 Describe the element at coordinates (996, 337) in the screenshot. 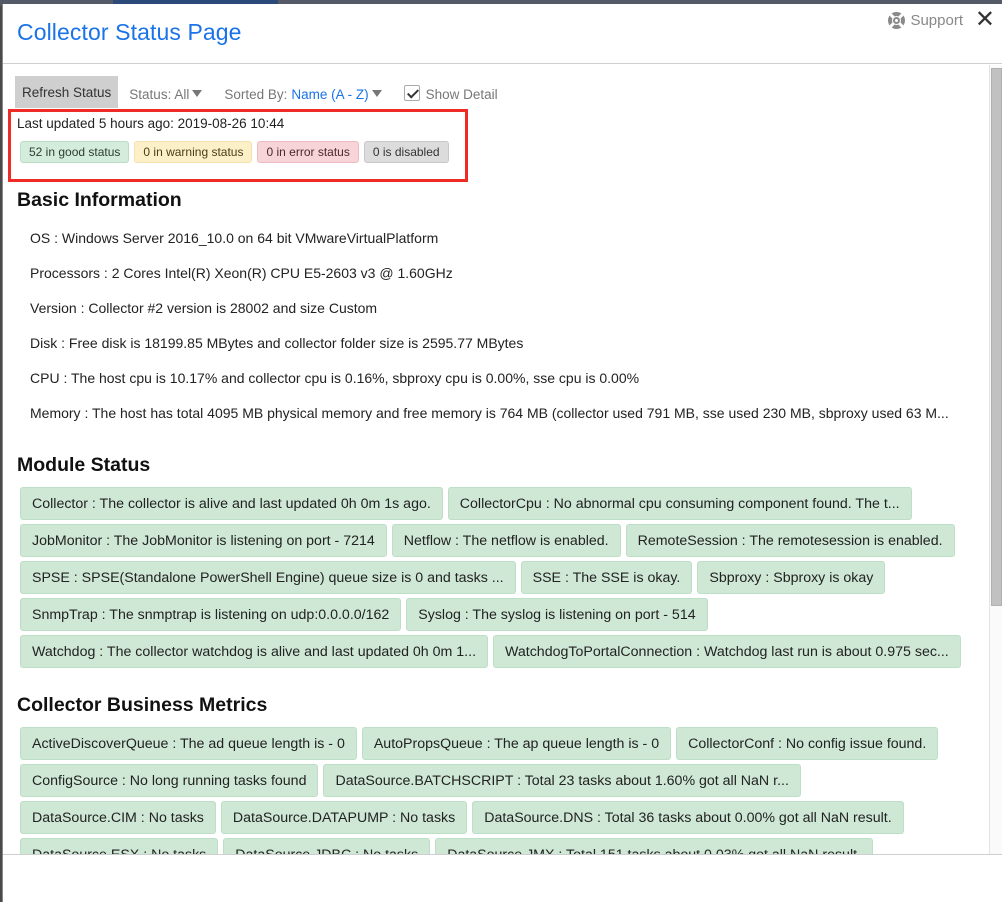

I see `scrollbar-thumb` at that location.